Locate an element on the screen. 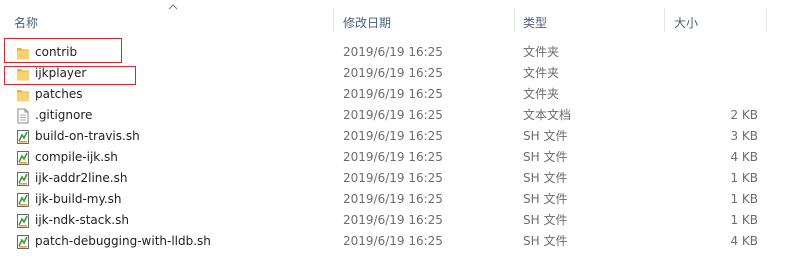 The height and width of the screenshot is (278, 807). file-name: ijk-ndk-stack.sh is located at coordinates (82, 220).